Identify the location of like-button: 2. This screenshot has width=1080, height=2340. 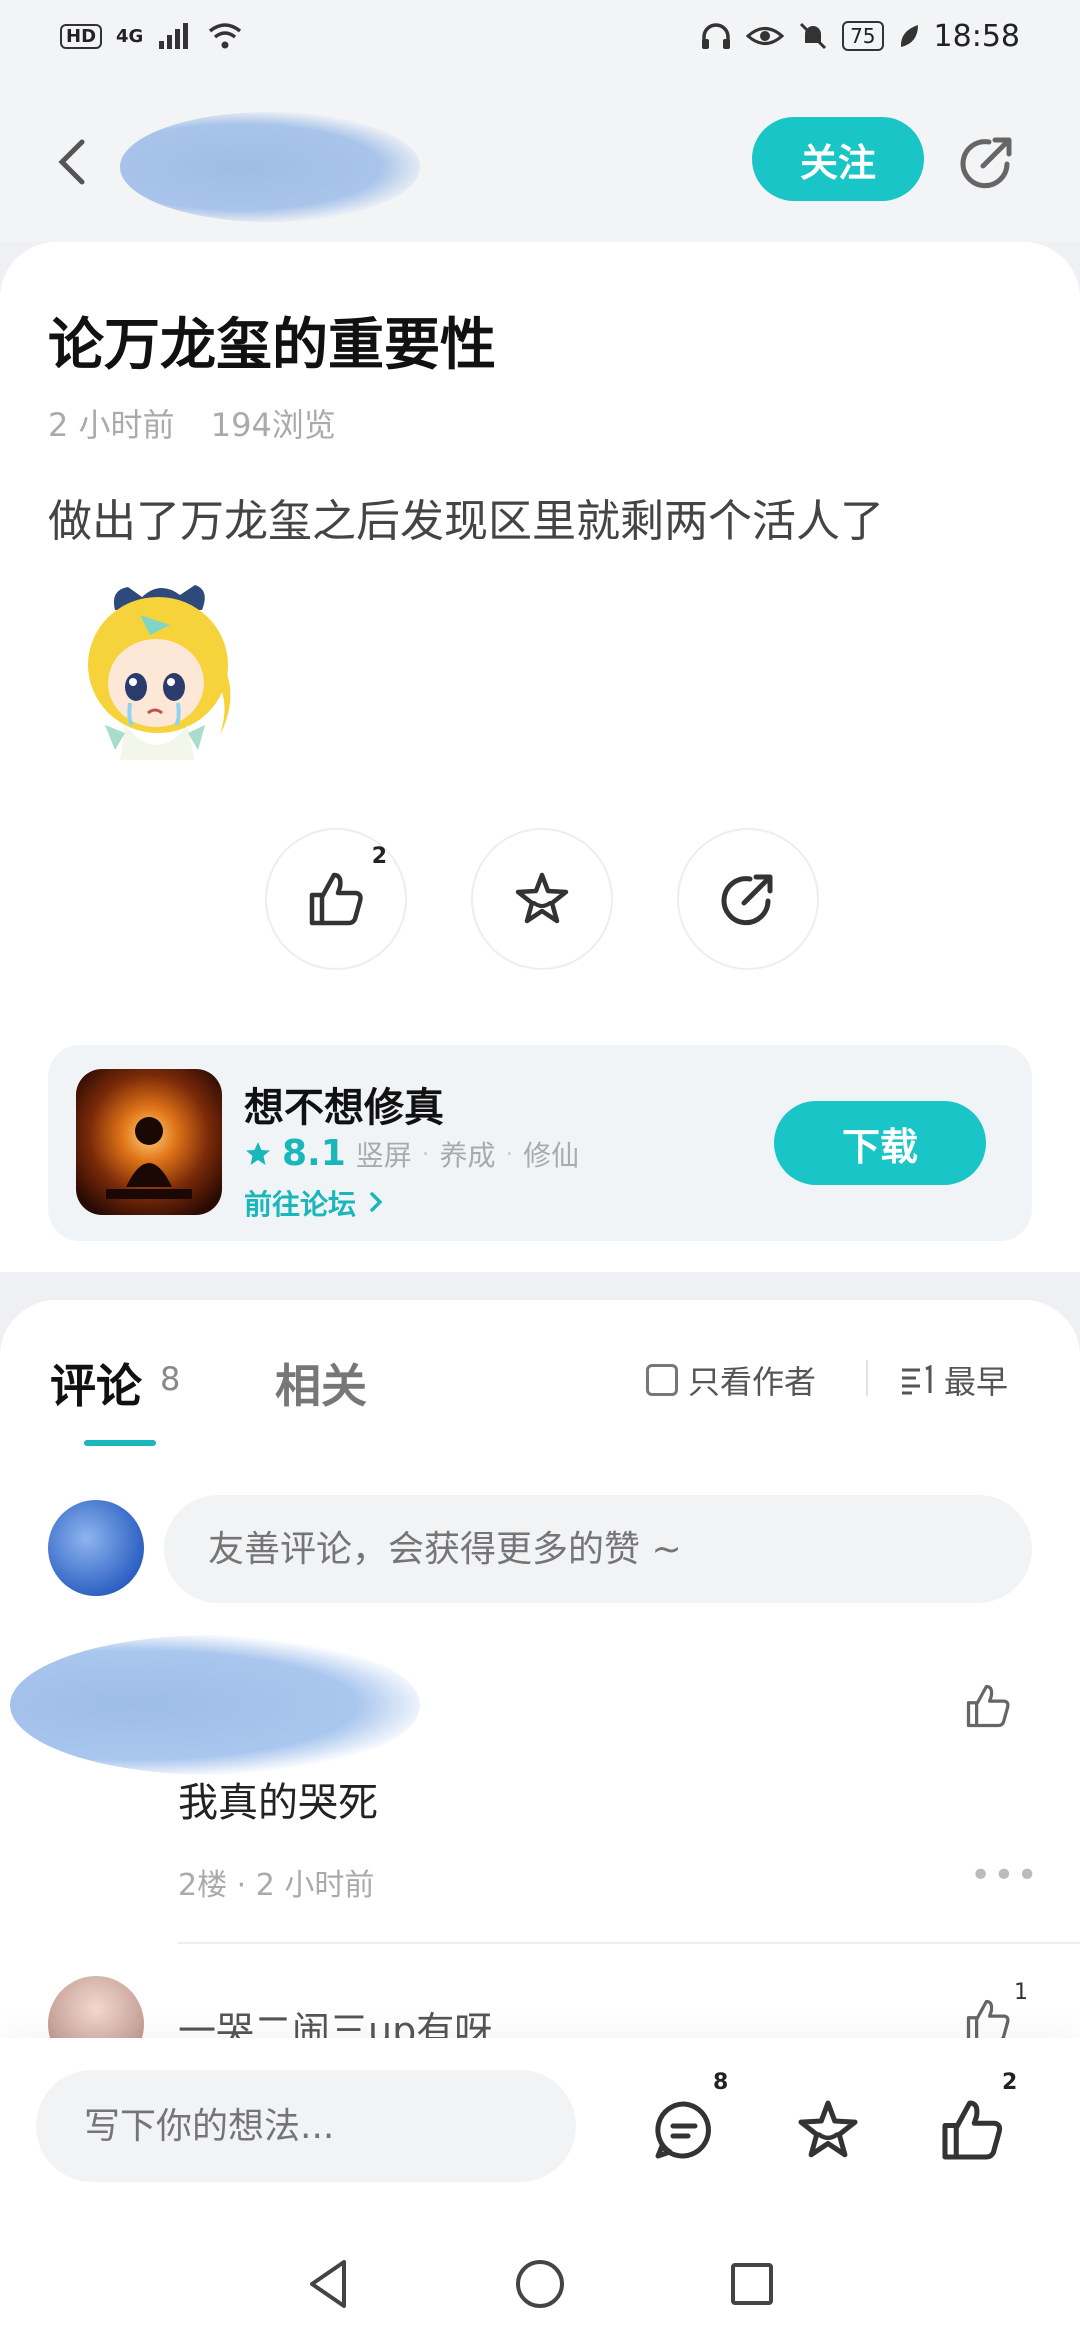
(336, 899).